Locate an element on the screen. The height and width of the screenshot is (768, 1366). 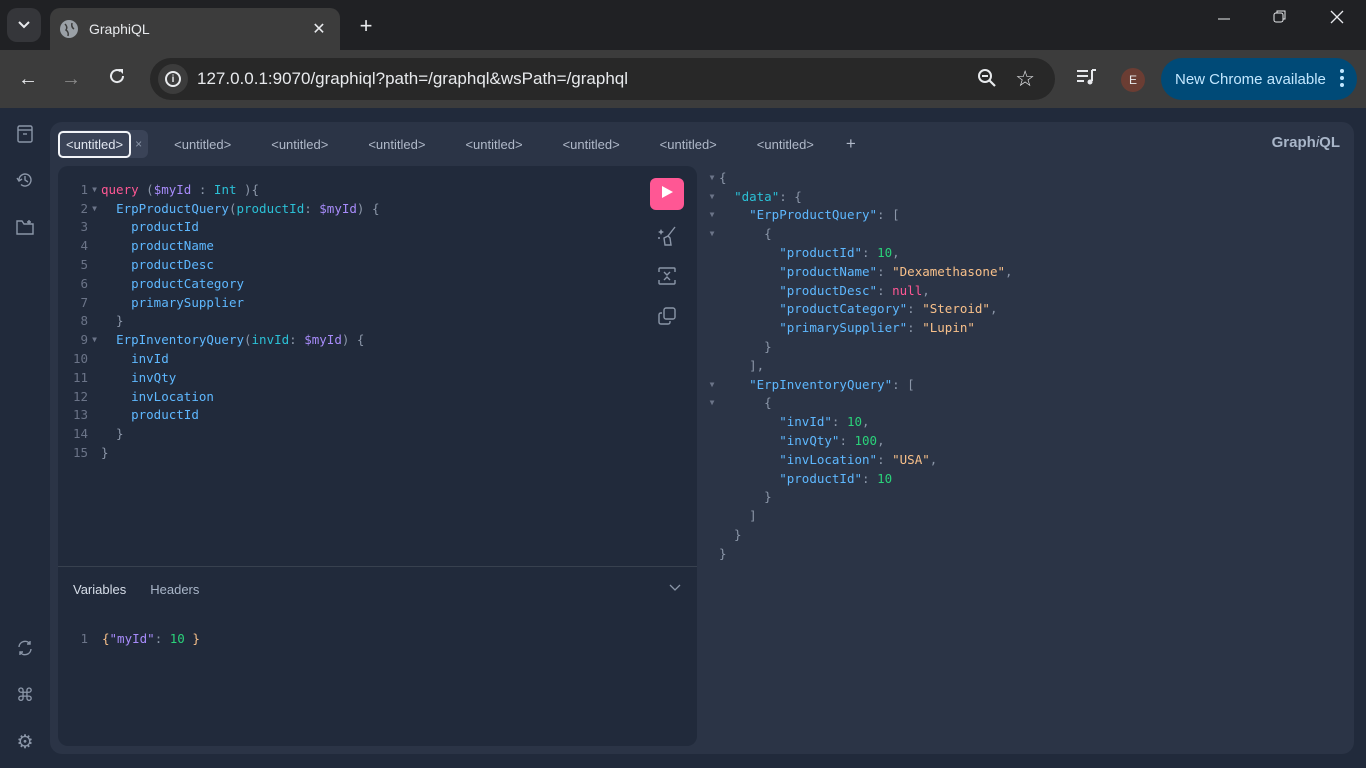
reload-button is located at coordinates (117, 79).